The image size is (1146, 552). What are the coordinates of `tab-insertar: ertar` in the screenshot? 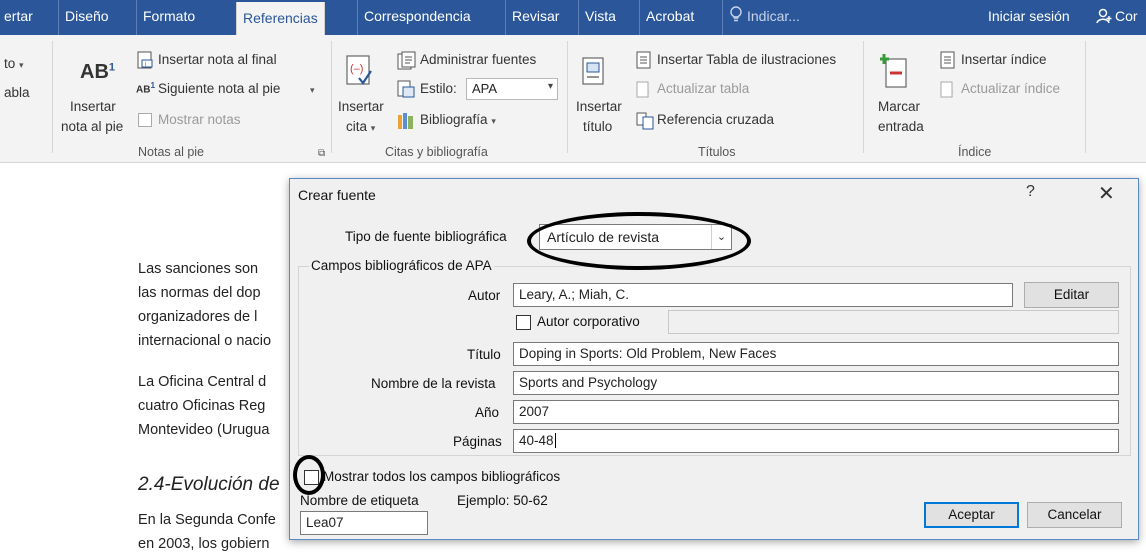 It's located at (19, 17).